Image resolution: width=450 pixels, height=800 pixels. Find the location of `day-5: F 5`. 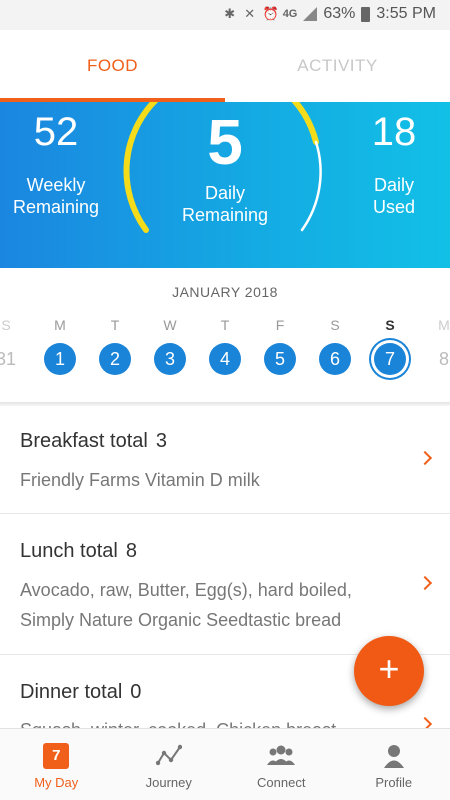

day-5: F 5 is located at coordinates (280, 345).